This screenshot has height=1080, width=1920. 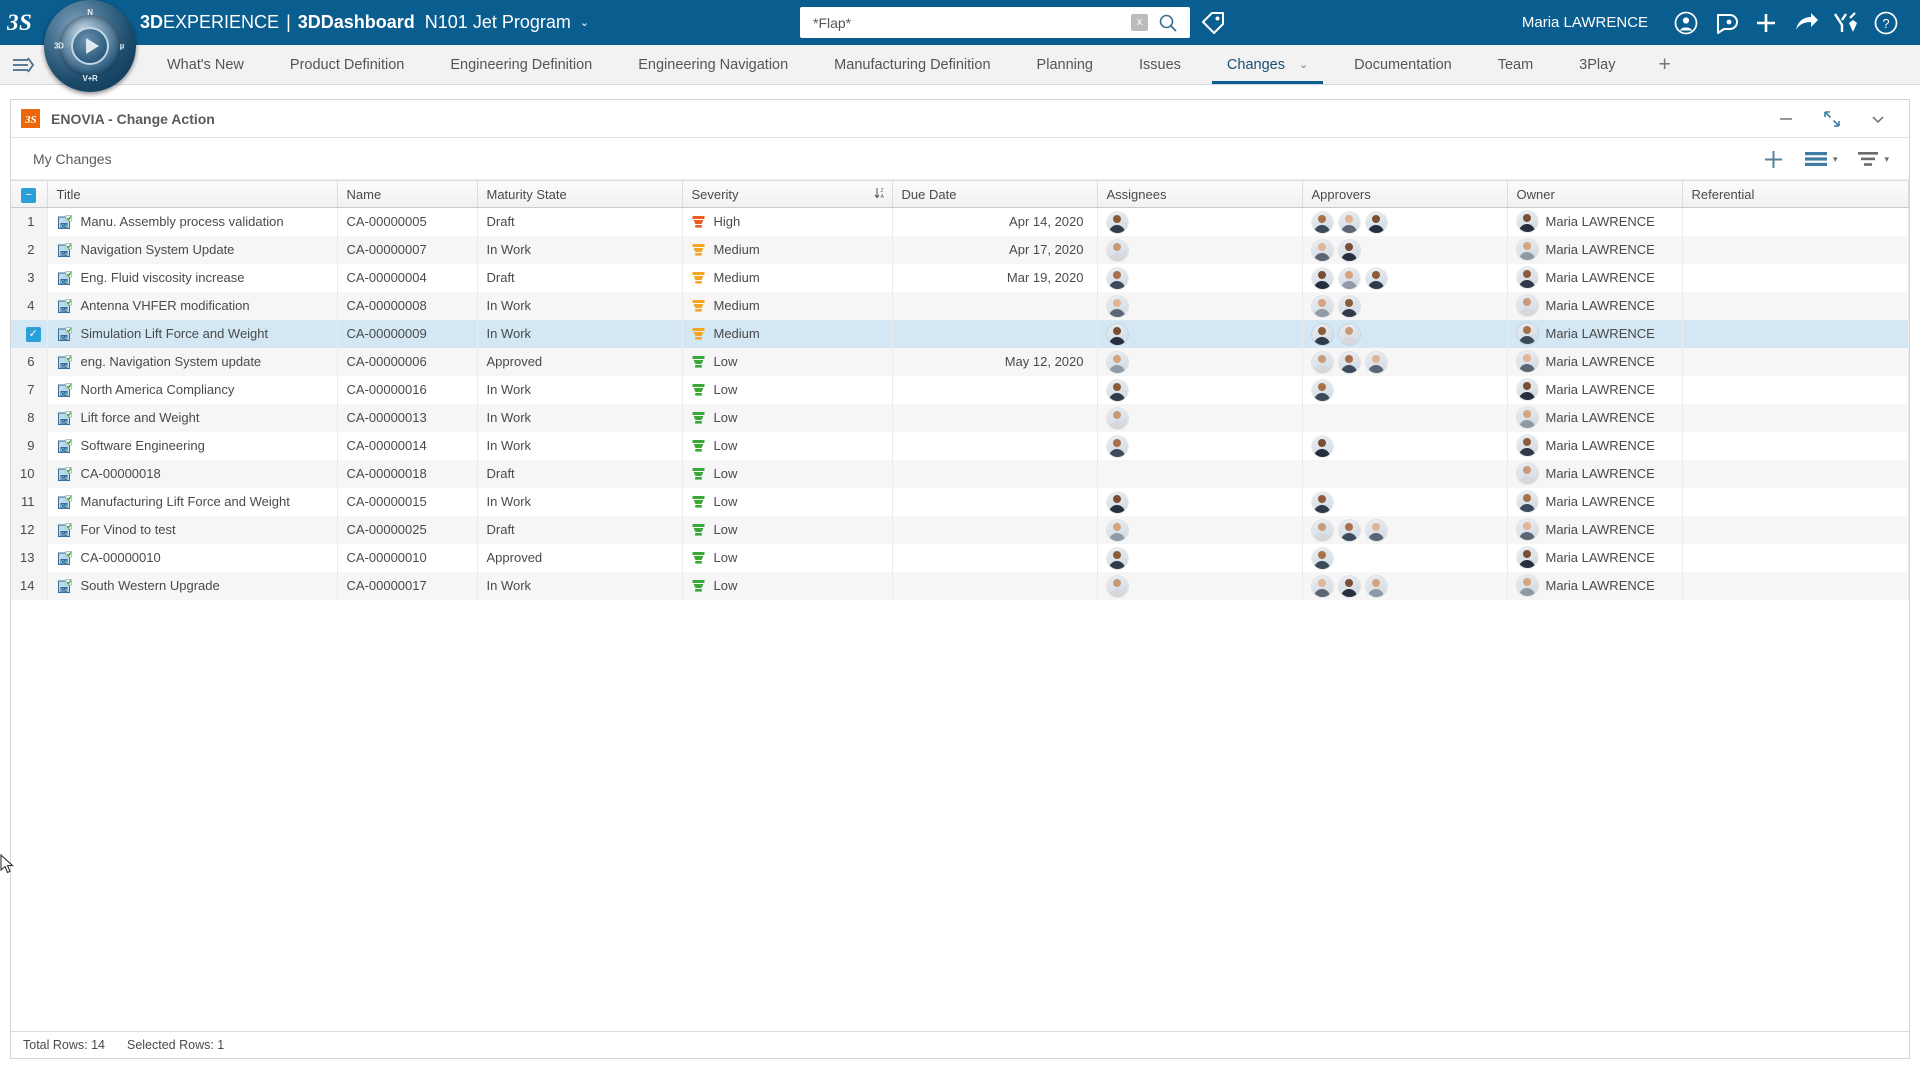 I want to click on view-options-button: ▾, so click(x=1821, y=159).